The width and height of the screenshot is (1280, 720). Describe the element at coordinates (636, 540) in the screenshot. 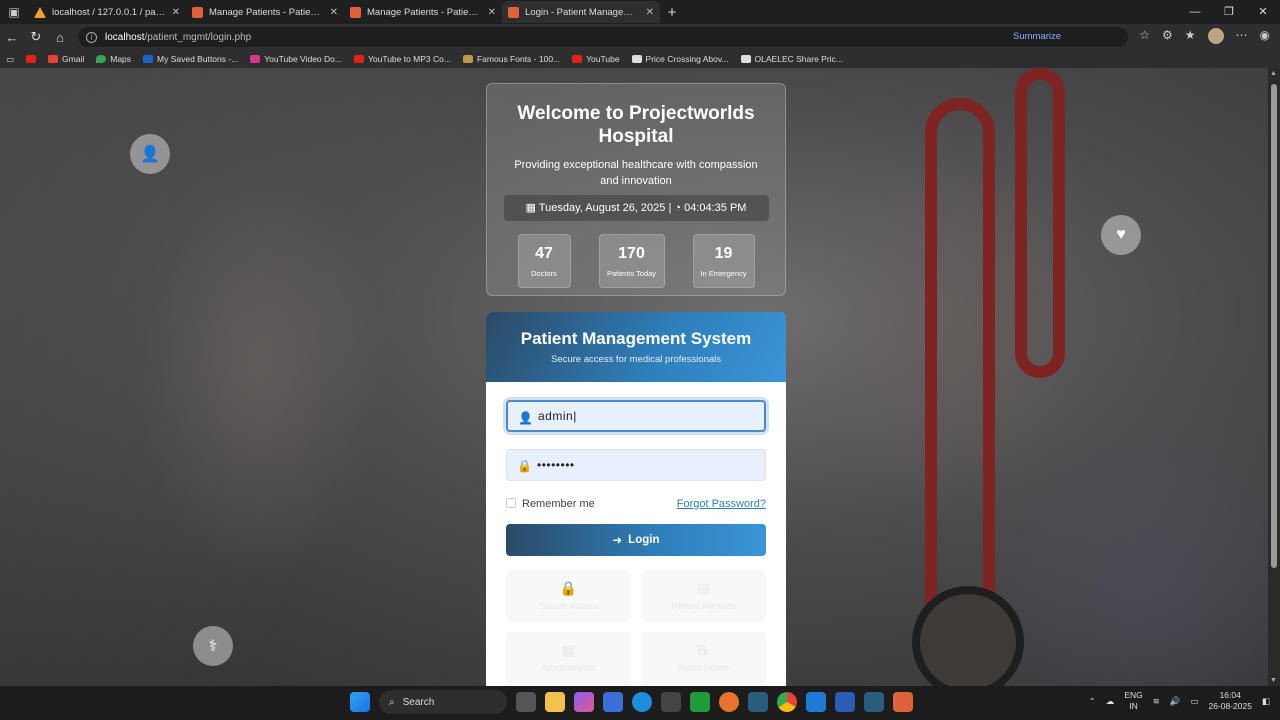

I see `login-button: ➜ Login` at that location.